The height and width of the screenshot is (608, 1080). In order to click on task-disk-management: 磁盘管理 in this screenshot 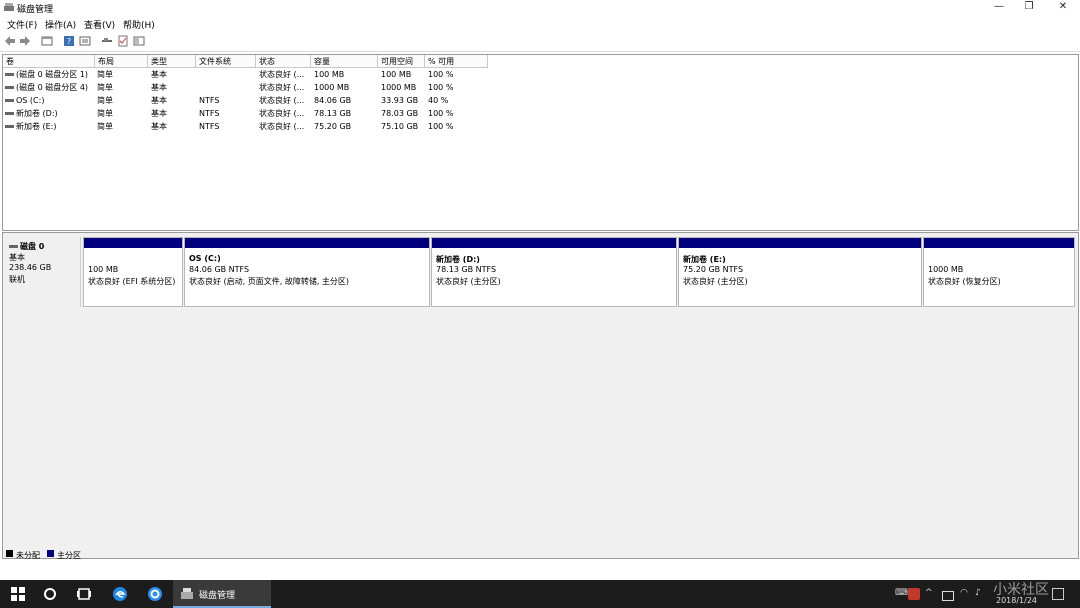, I will do `click(222, 594)`.